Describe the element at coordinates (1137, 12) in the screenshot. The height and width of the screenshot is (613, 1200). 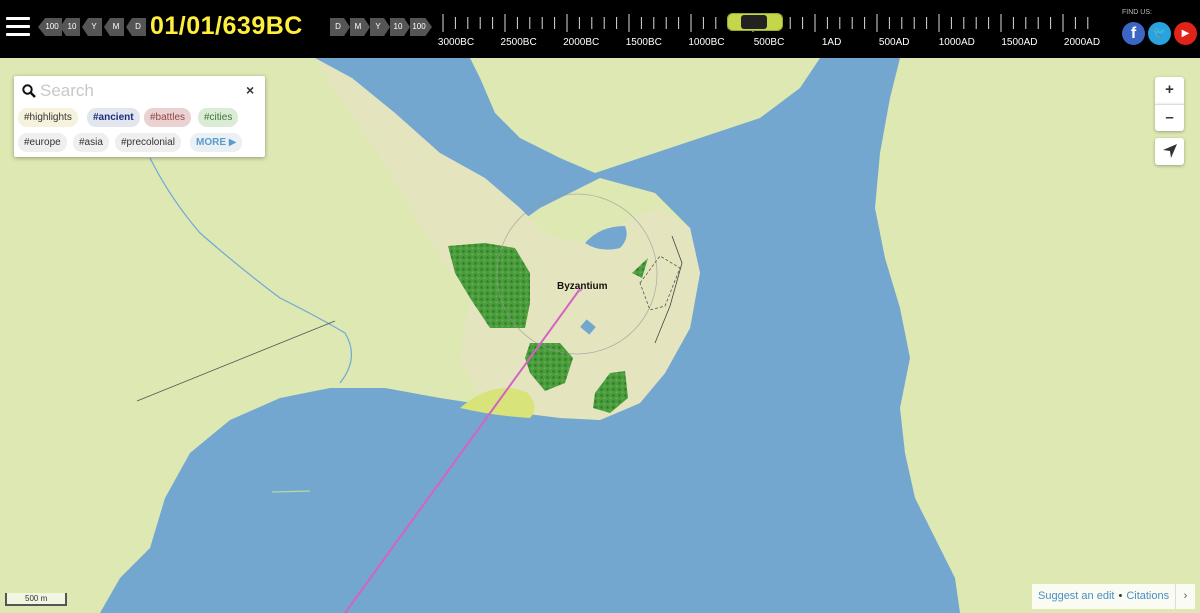
I see `find-us-label: FIND US:` at that location.